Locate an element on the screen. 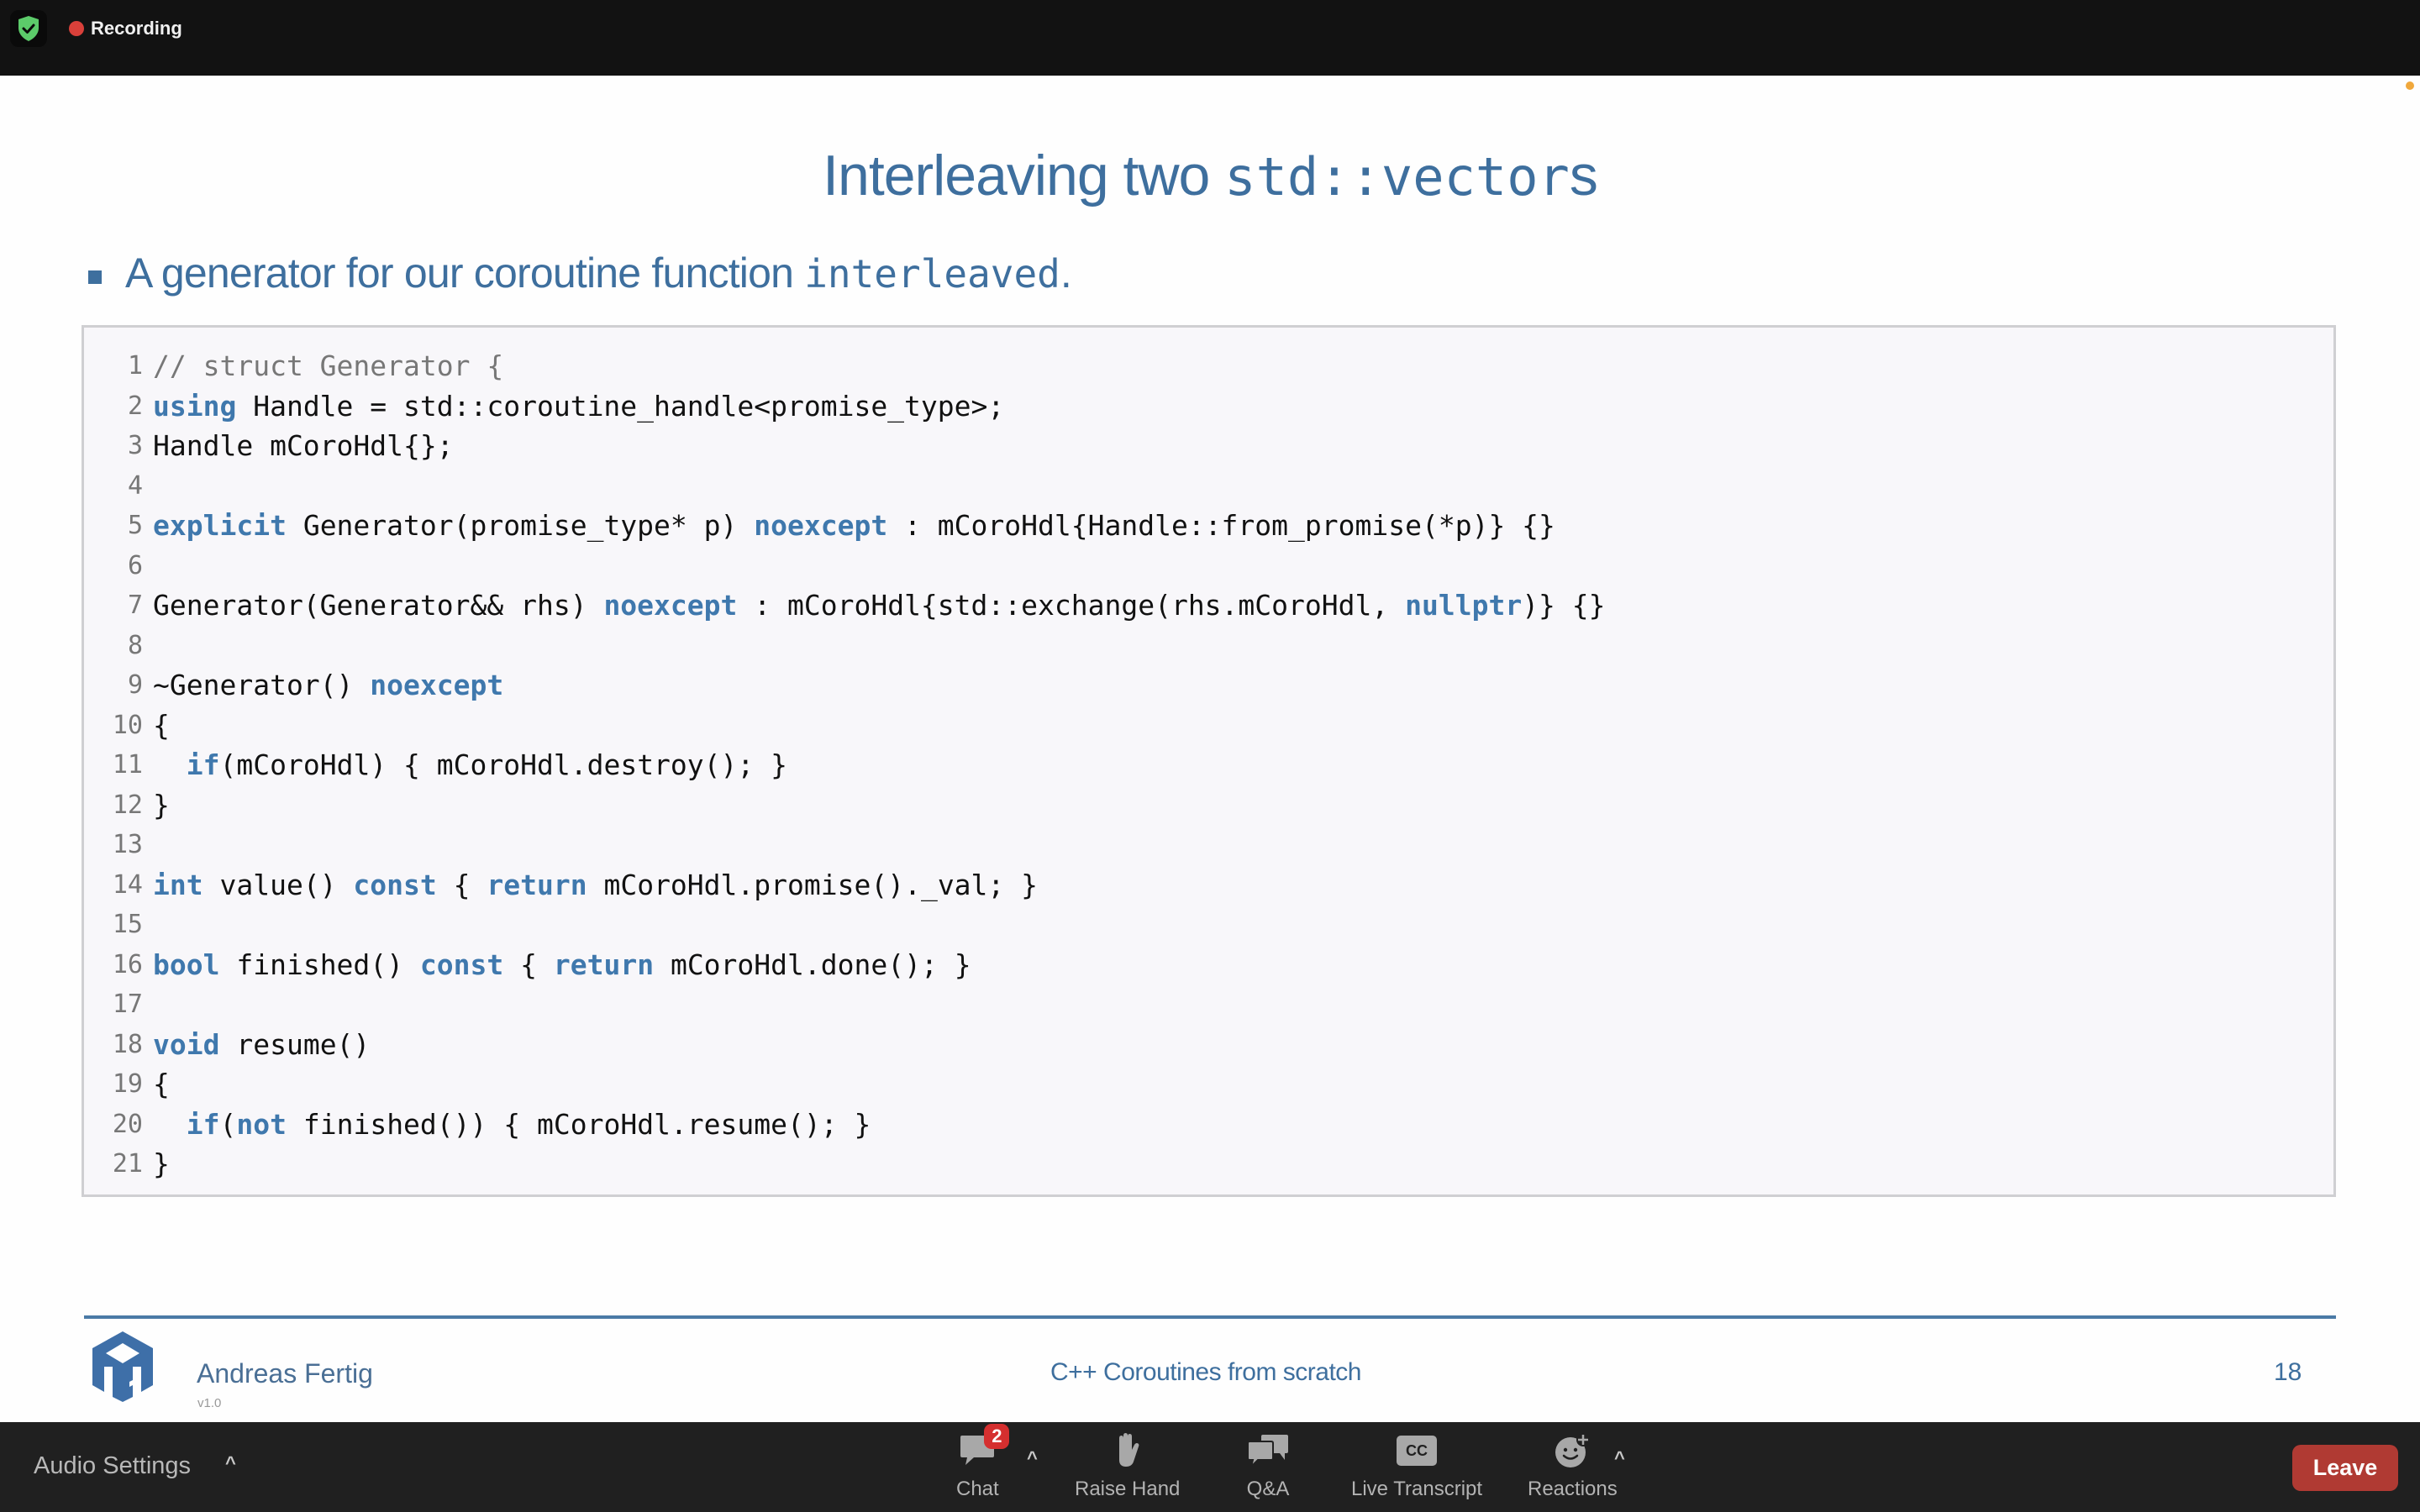 The height and width of the screenshot is (1512, 2420). line-number: 6 is located at coordinates (135, 565).